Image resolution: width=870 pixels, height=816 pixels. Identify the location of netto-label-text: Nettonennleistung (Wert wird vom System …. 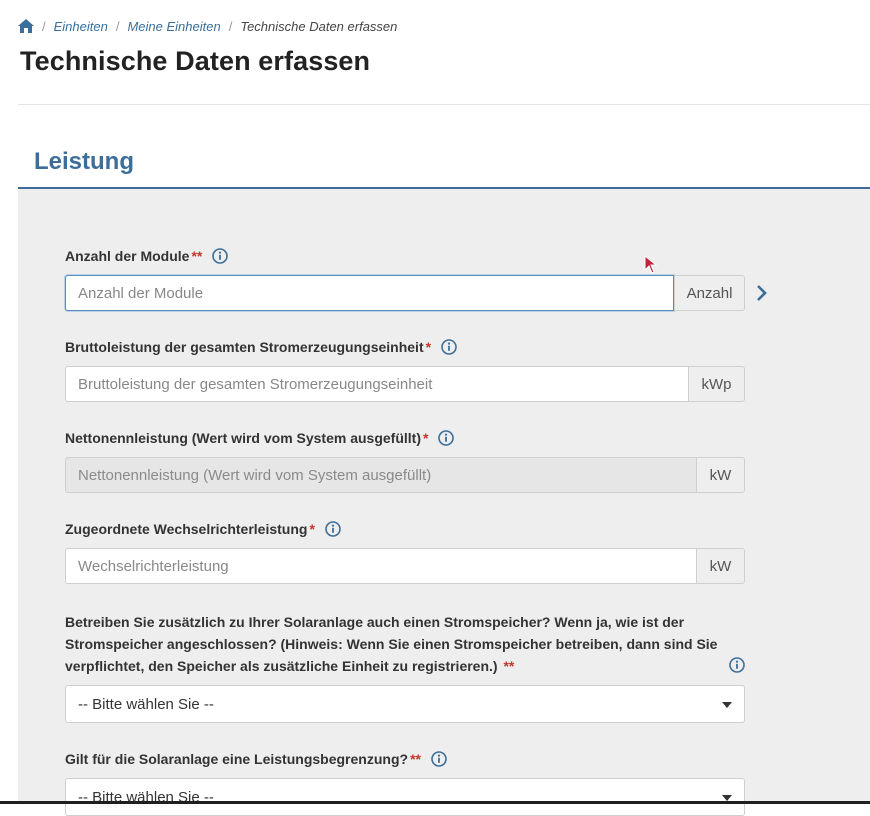
(243, 438).